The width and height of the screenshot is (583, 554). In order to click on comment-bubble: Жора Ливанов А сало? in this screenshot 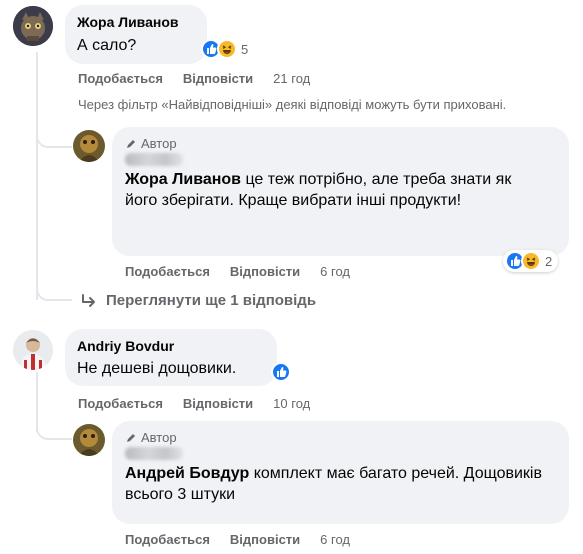, I will do `click(136, 34)`.